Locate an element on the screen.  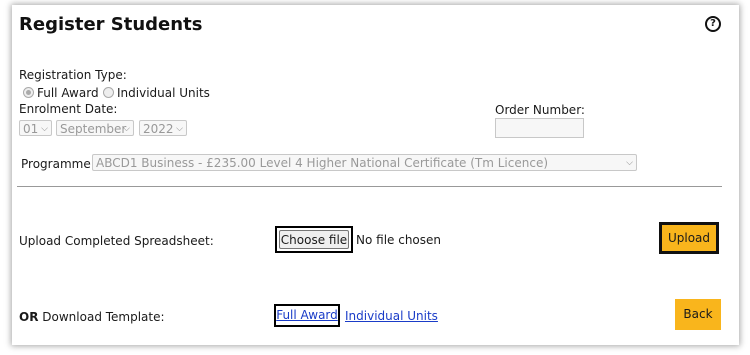
year-select: 2022 ⌵ is located at coordinates (163, 128).